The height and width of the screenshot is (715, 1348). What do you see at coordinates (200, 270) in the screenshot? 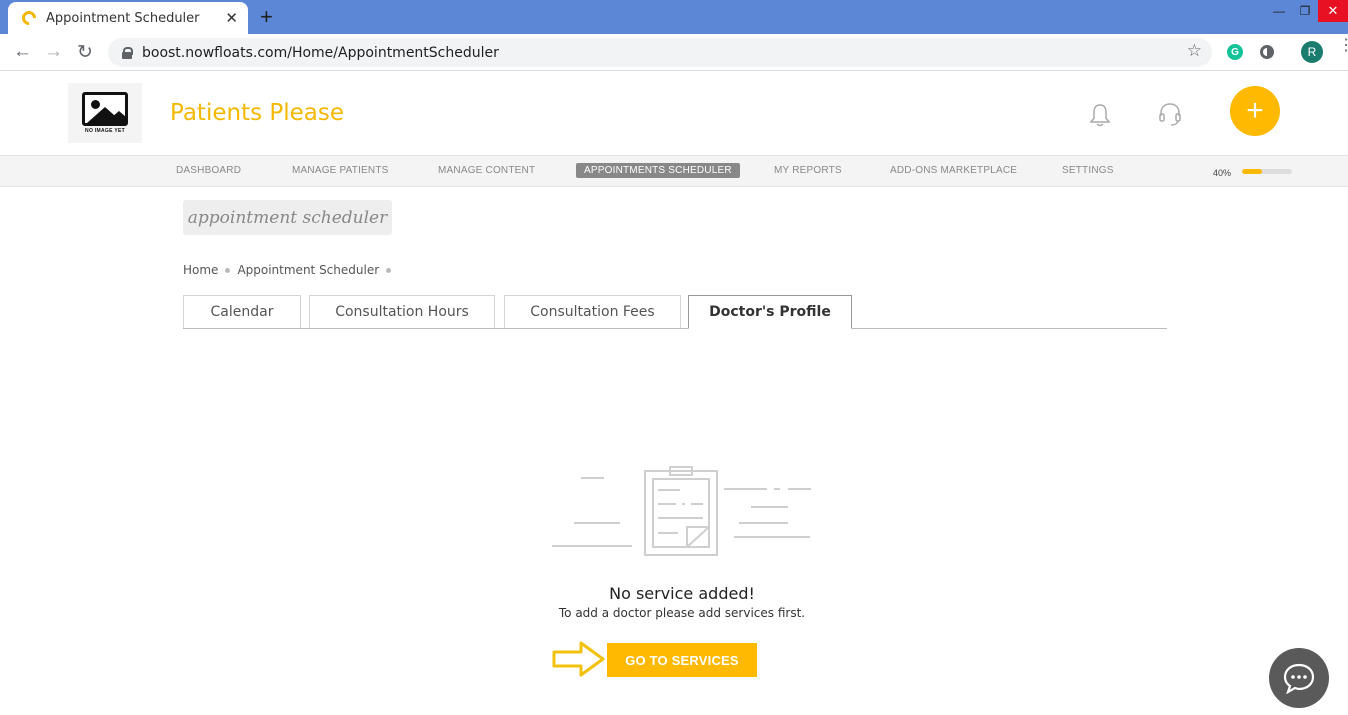
I see `breadcrumb-home: Home` at bounding box center [200, 270].